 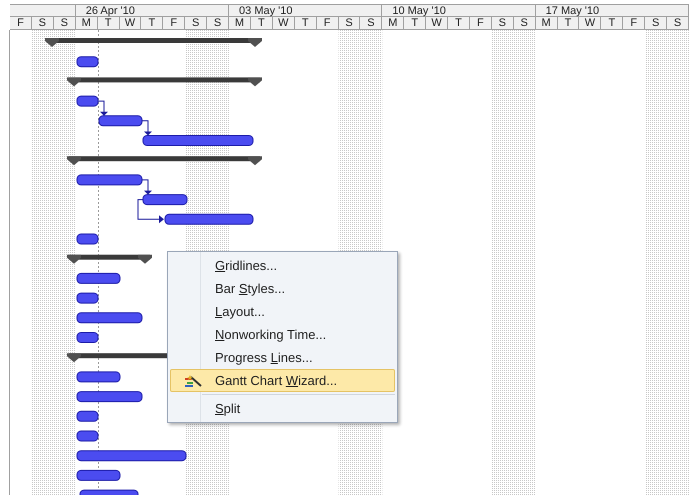 What do you see at coordinates (282, 408) in the screenshot?
I see `menu-item: Split` at bounding box center [282, 408].